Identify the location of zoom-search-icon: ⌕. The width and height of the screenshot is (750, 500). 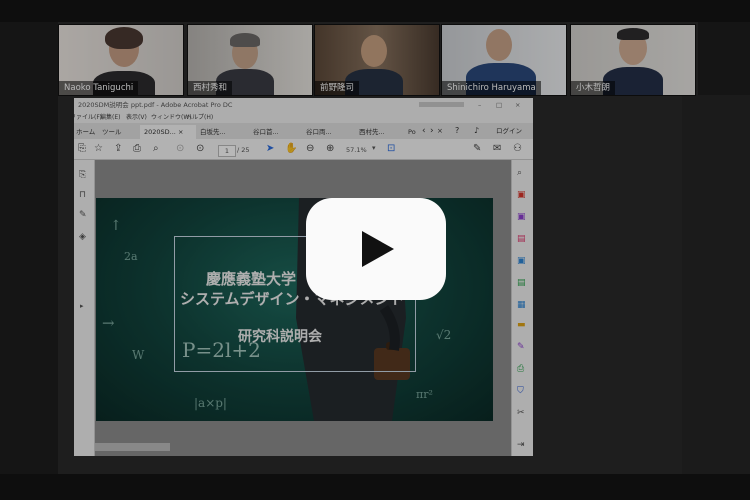
(156, 149).